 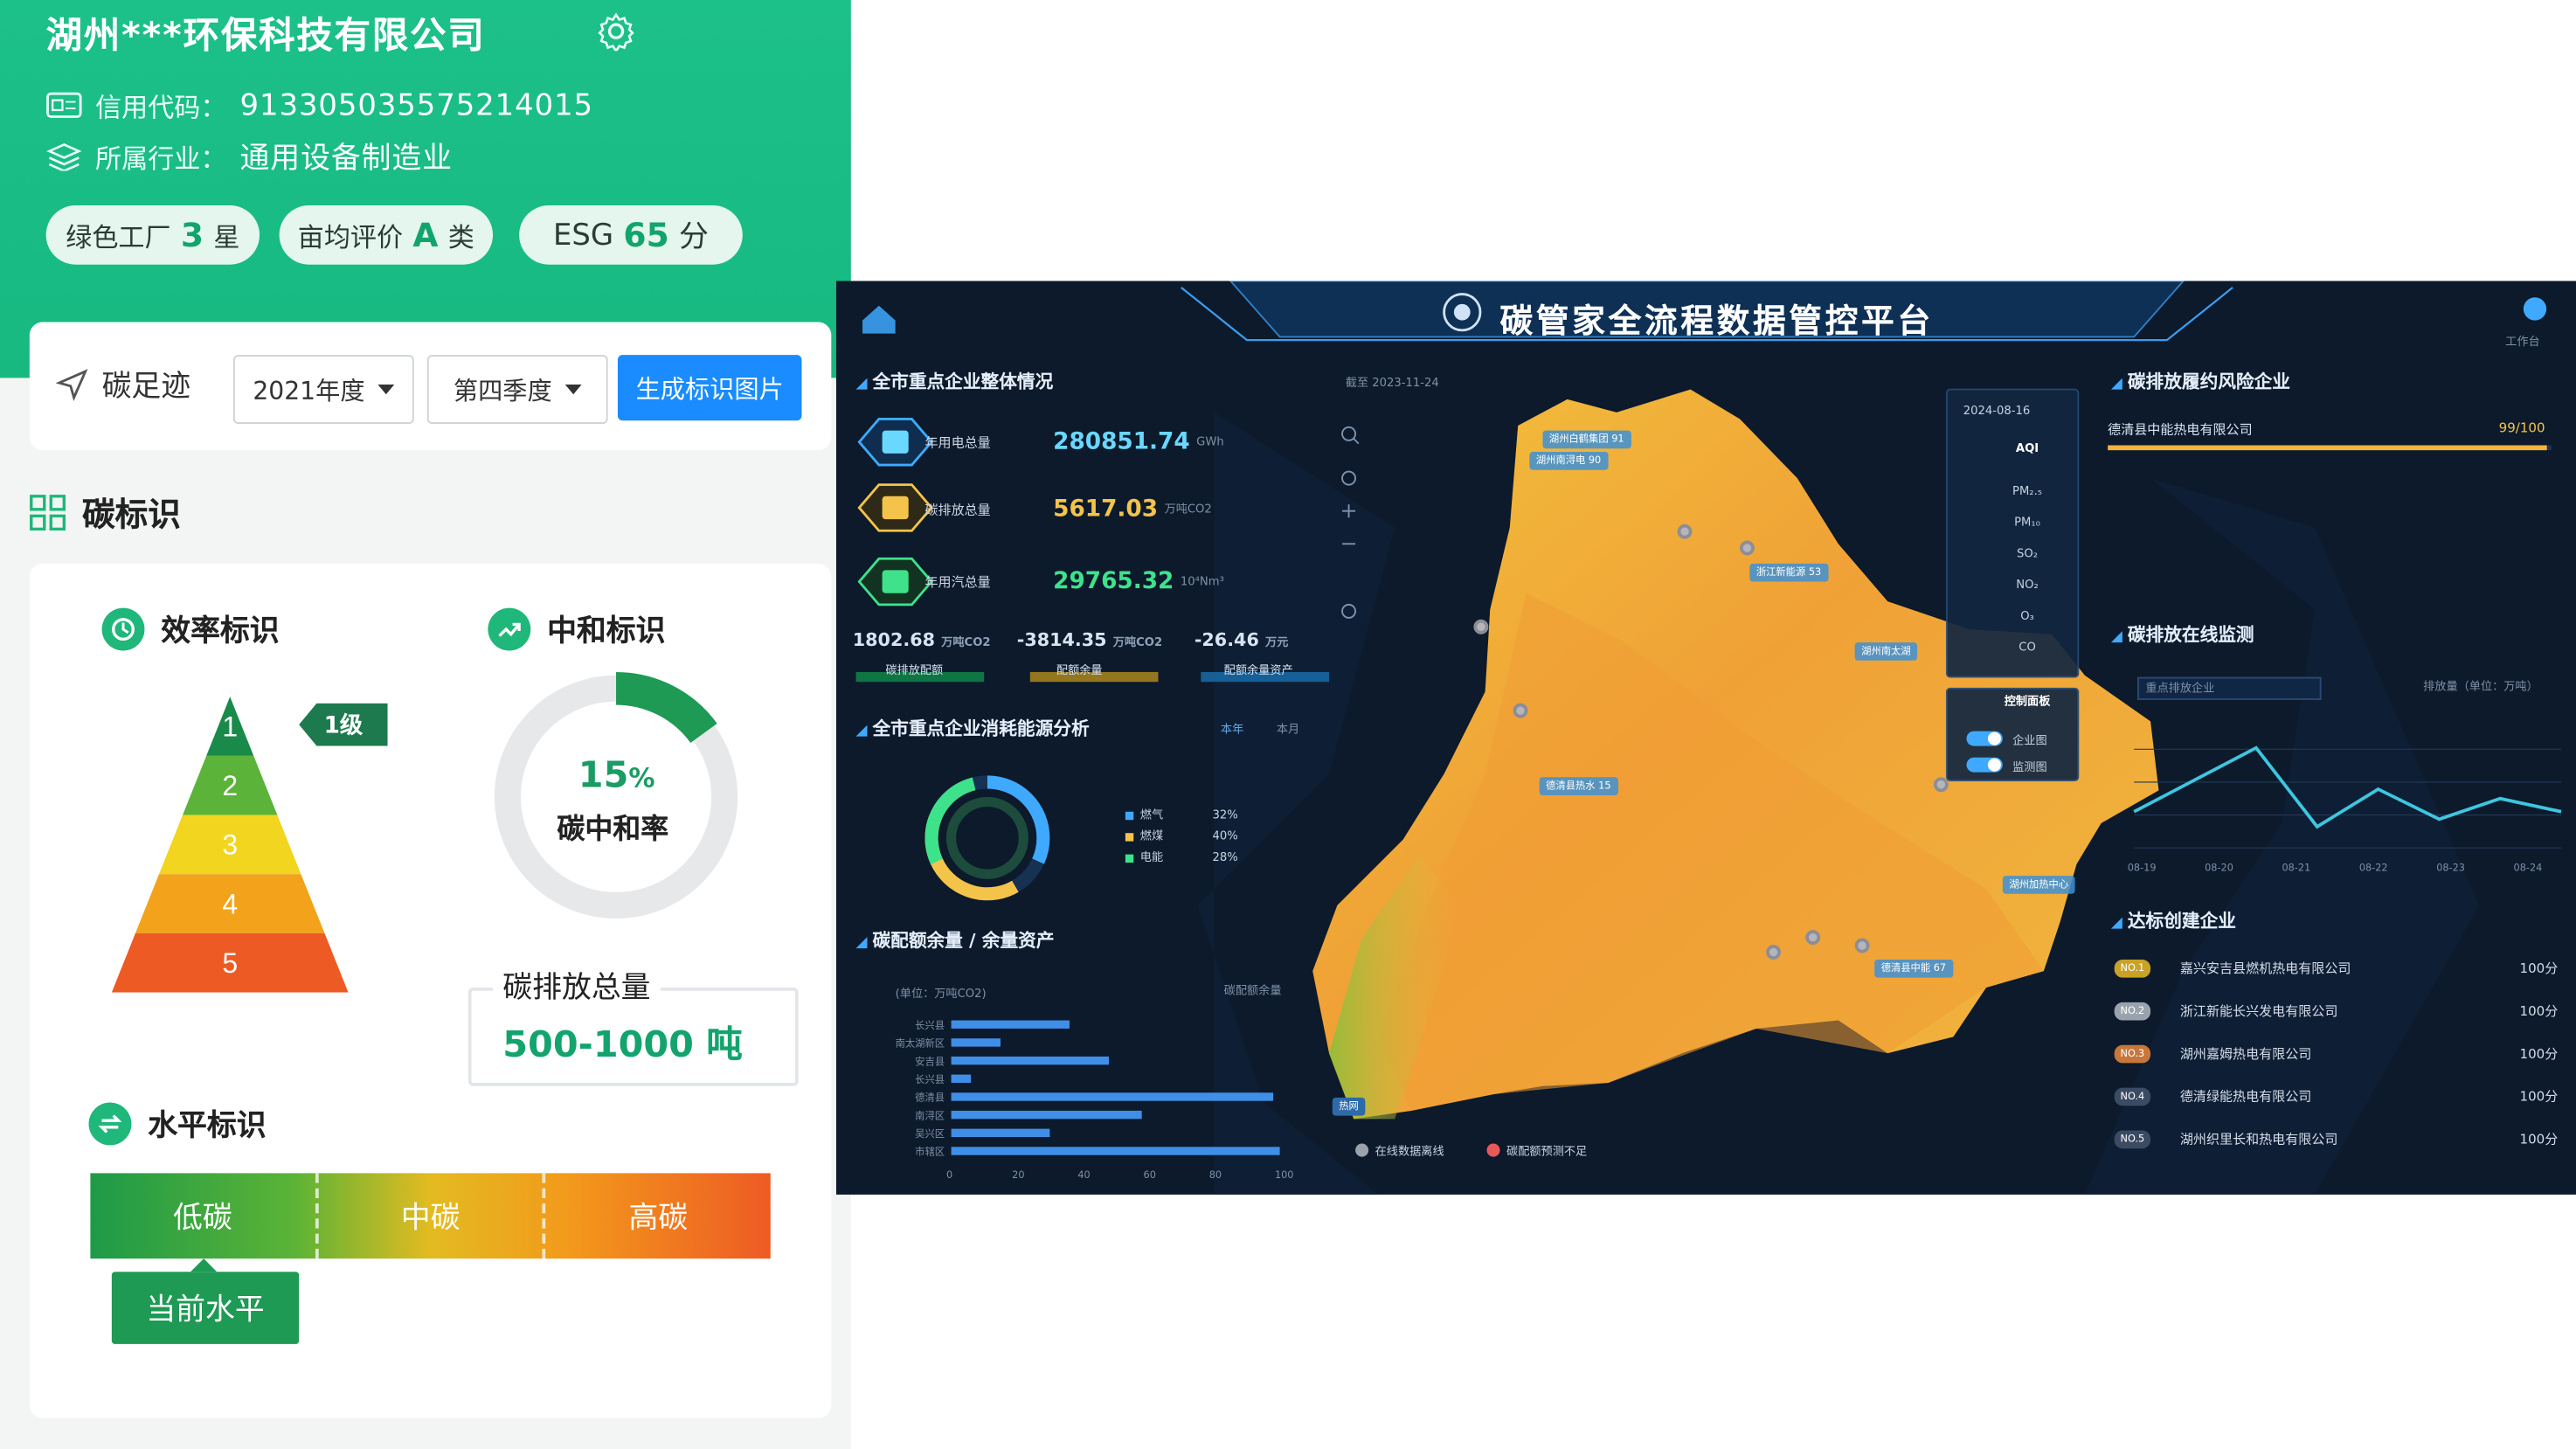 What do you see at coordinates (1151, 815) in the screenshot?
I see `energy-legend-name: 燃气` at bounding box center [1151, 815].